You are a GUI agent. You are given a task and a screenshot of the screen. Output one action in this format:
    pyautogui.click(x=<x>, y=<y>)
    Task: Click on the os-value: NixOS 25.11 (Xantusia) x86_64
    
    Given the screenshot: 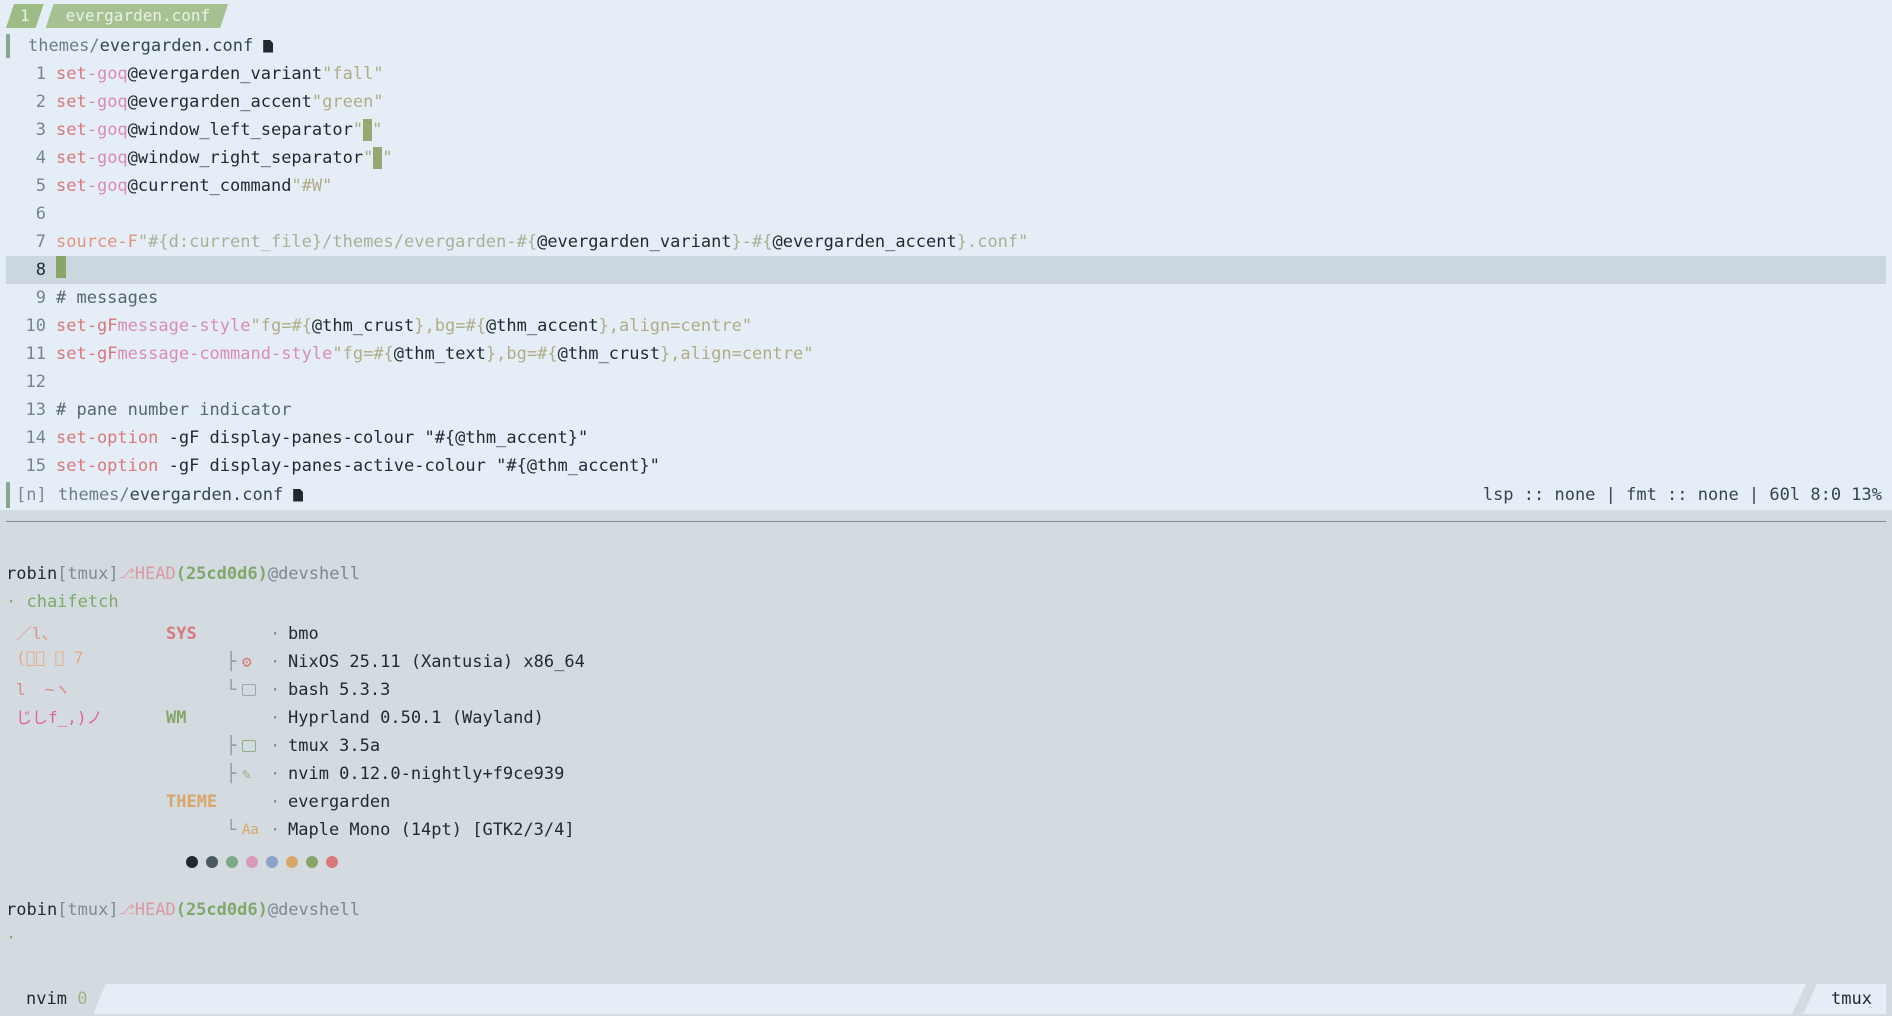 What is the action you would take?
    pyautogui.click(x=436, y=662)
    